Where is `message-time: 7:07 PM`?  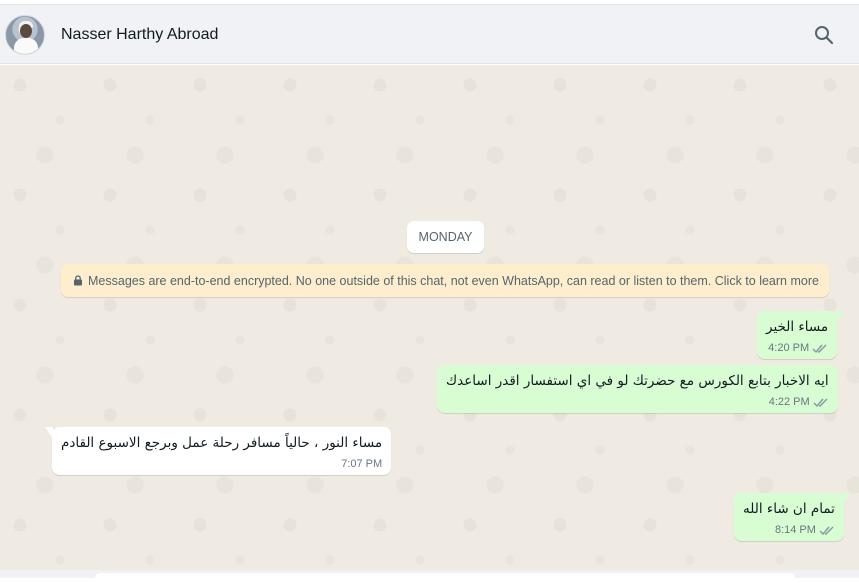
message-time: 7:07 PM is located at coordinates (362, 464).